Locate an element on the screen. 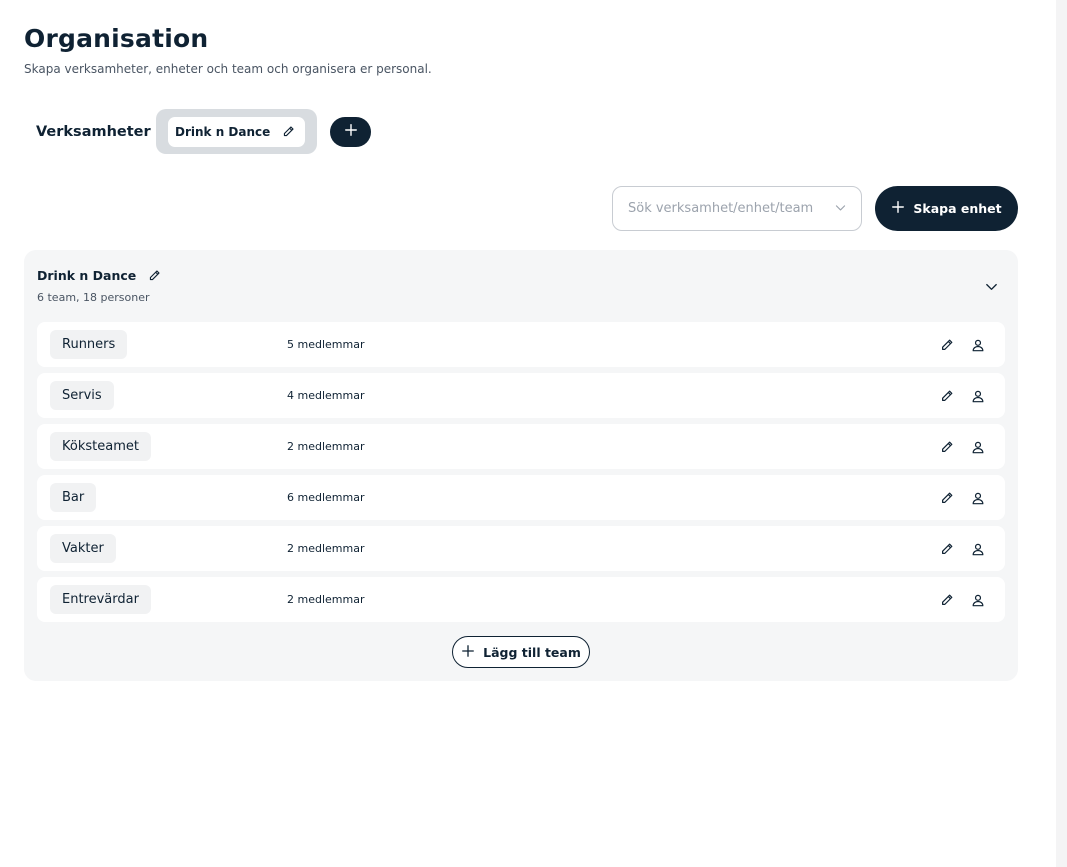 The width and height of the screenshot is (1067, 867). search-placeholder: Sök verksamhet/enhet/team is located at coordinates (721, 208).